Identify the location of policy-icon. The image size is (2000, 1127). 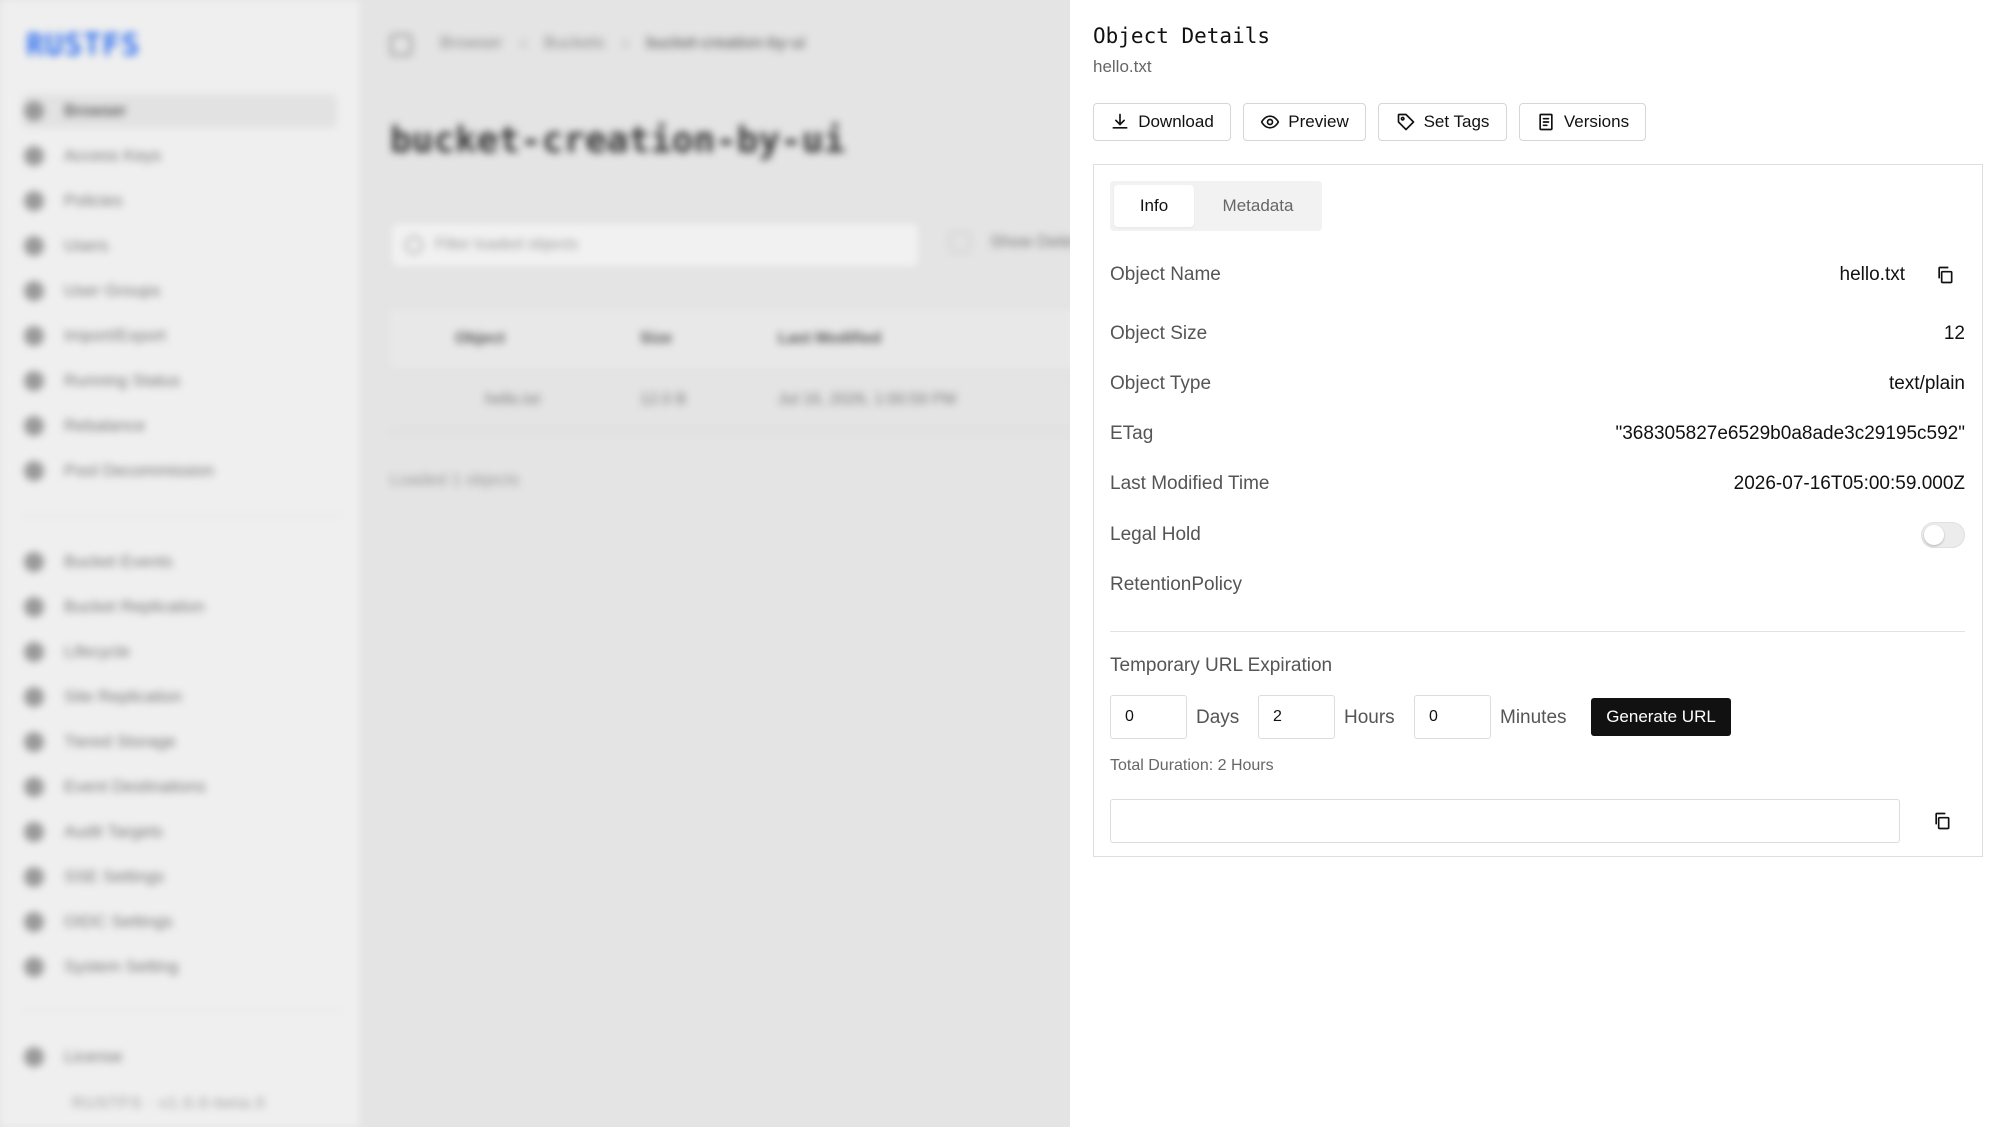
(34, 201).